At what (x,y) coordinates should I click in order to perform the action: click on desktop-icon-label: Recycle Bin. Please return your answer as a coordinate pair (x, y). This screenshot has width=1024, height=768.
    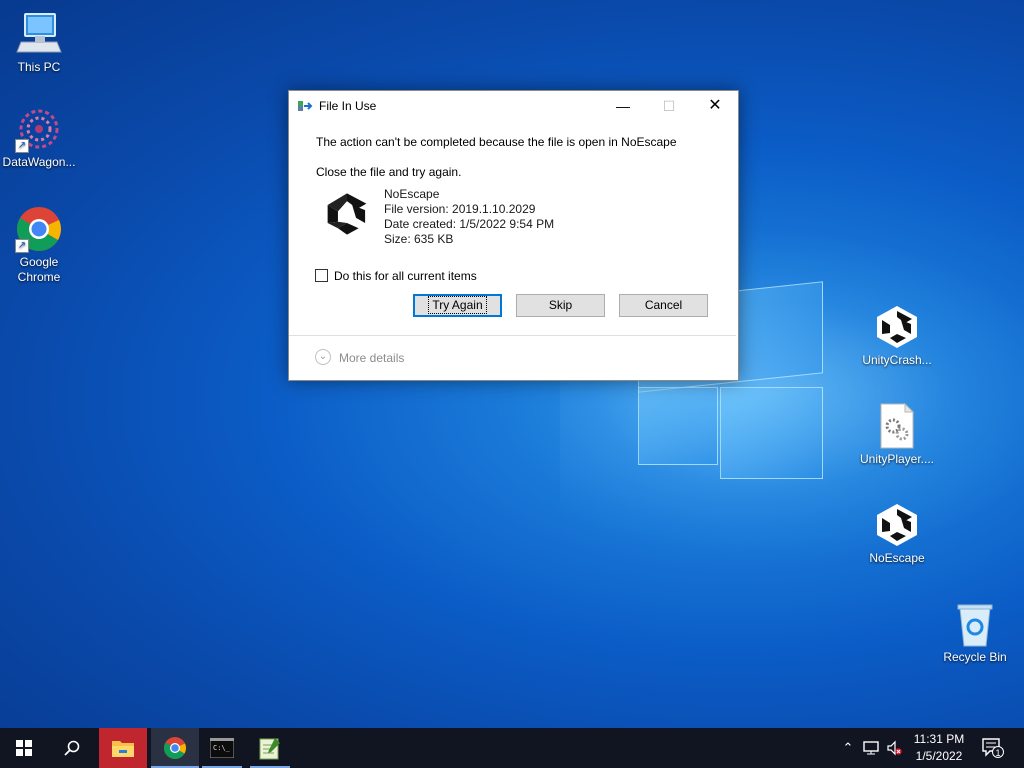
    Looking at the image, I should click on (975, 657).